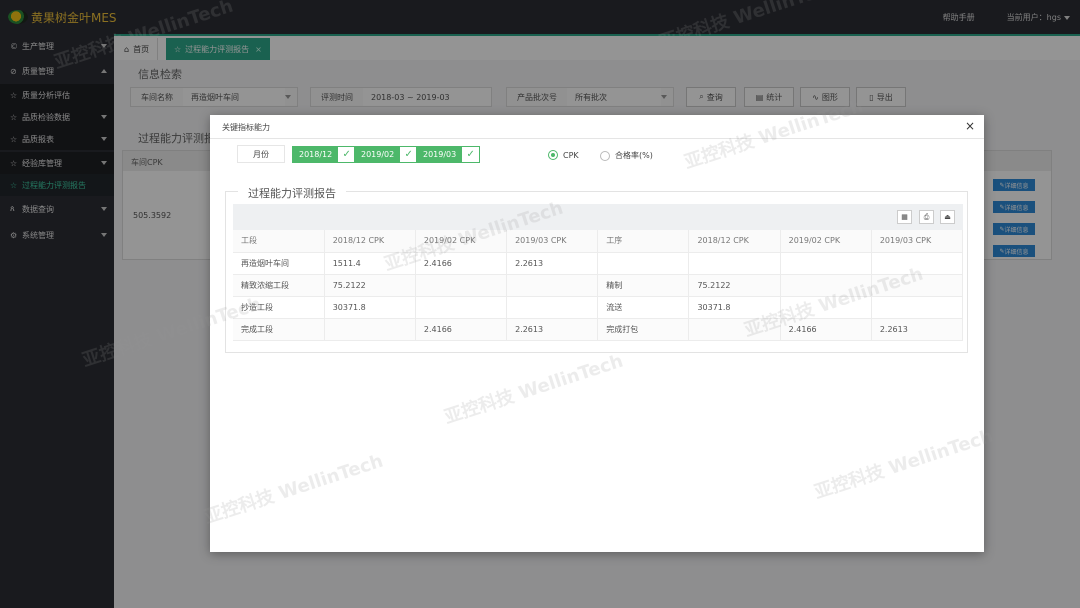 Image resolution: width=1080 pixels, height=608 pixels. Describe the element at coordinates (643, 241) in the screenshot. I see `column-header: 工序` at that location.